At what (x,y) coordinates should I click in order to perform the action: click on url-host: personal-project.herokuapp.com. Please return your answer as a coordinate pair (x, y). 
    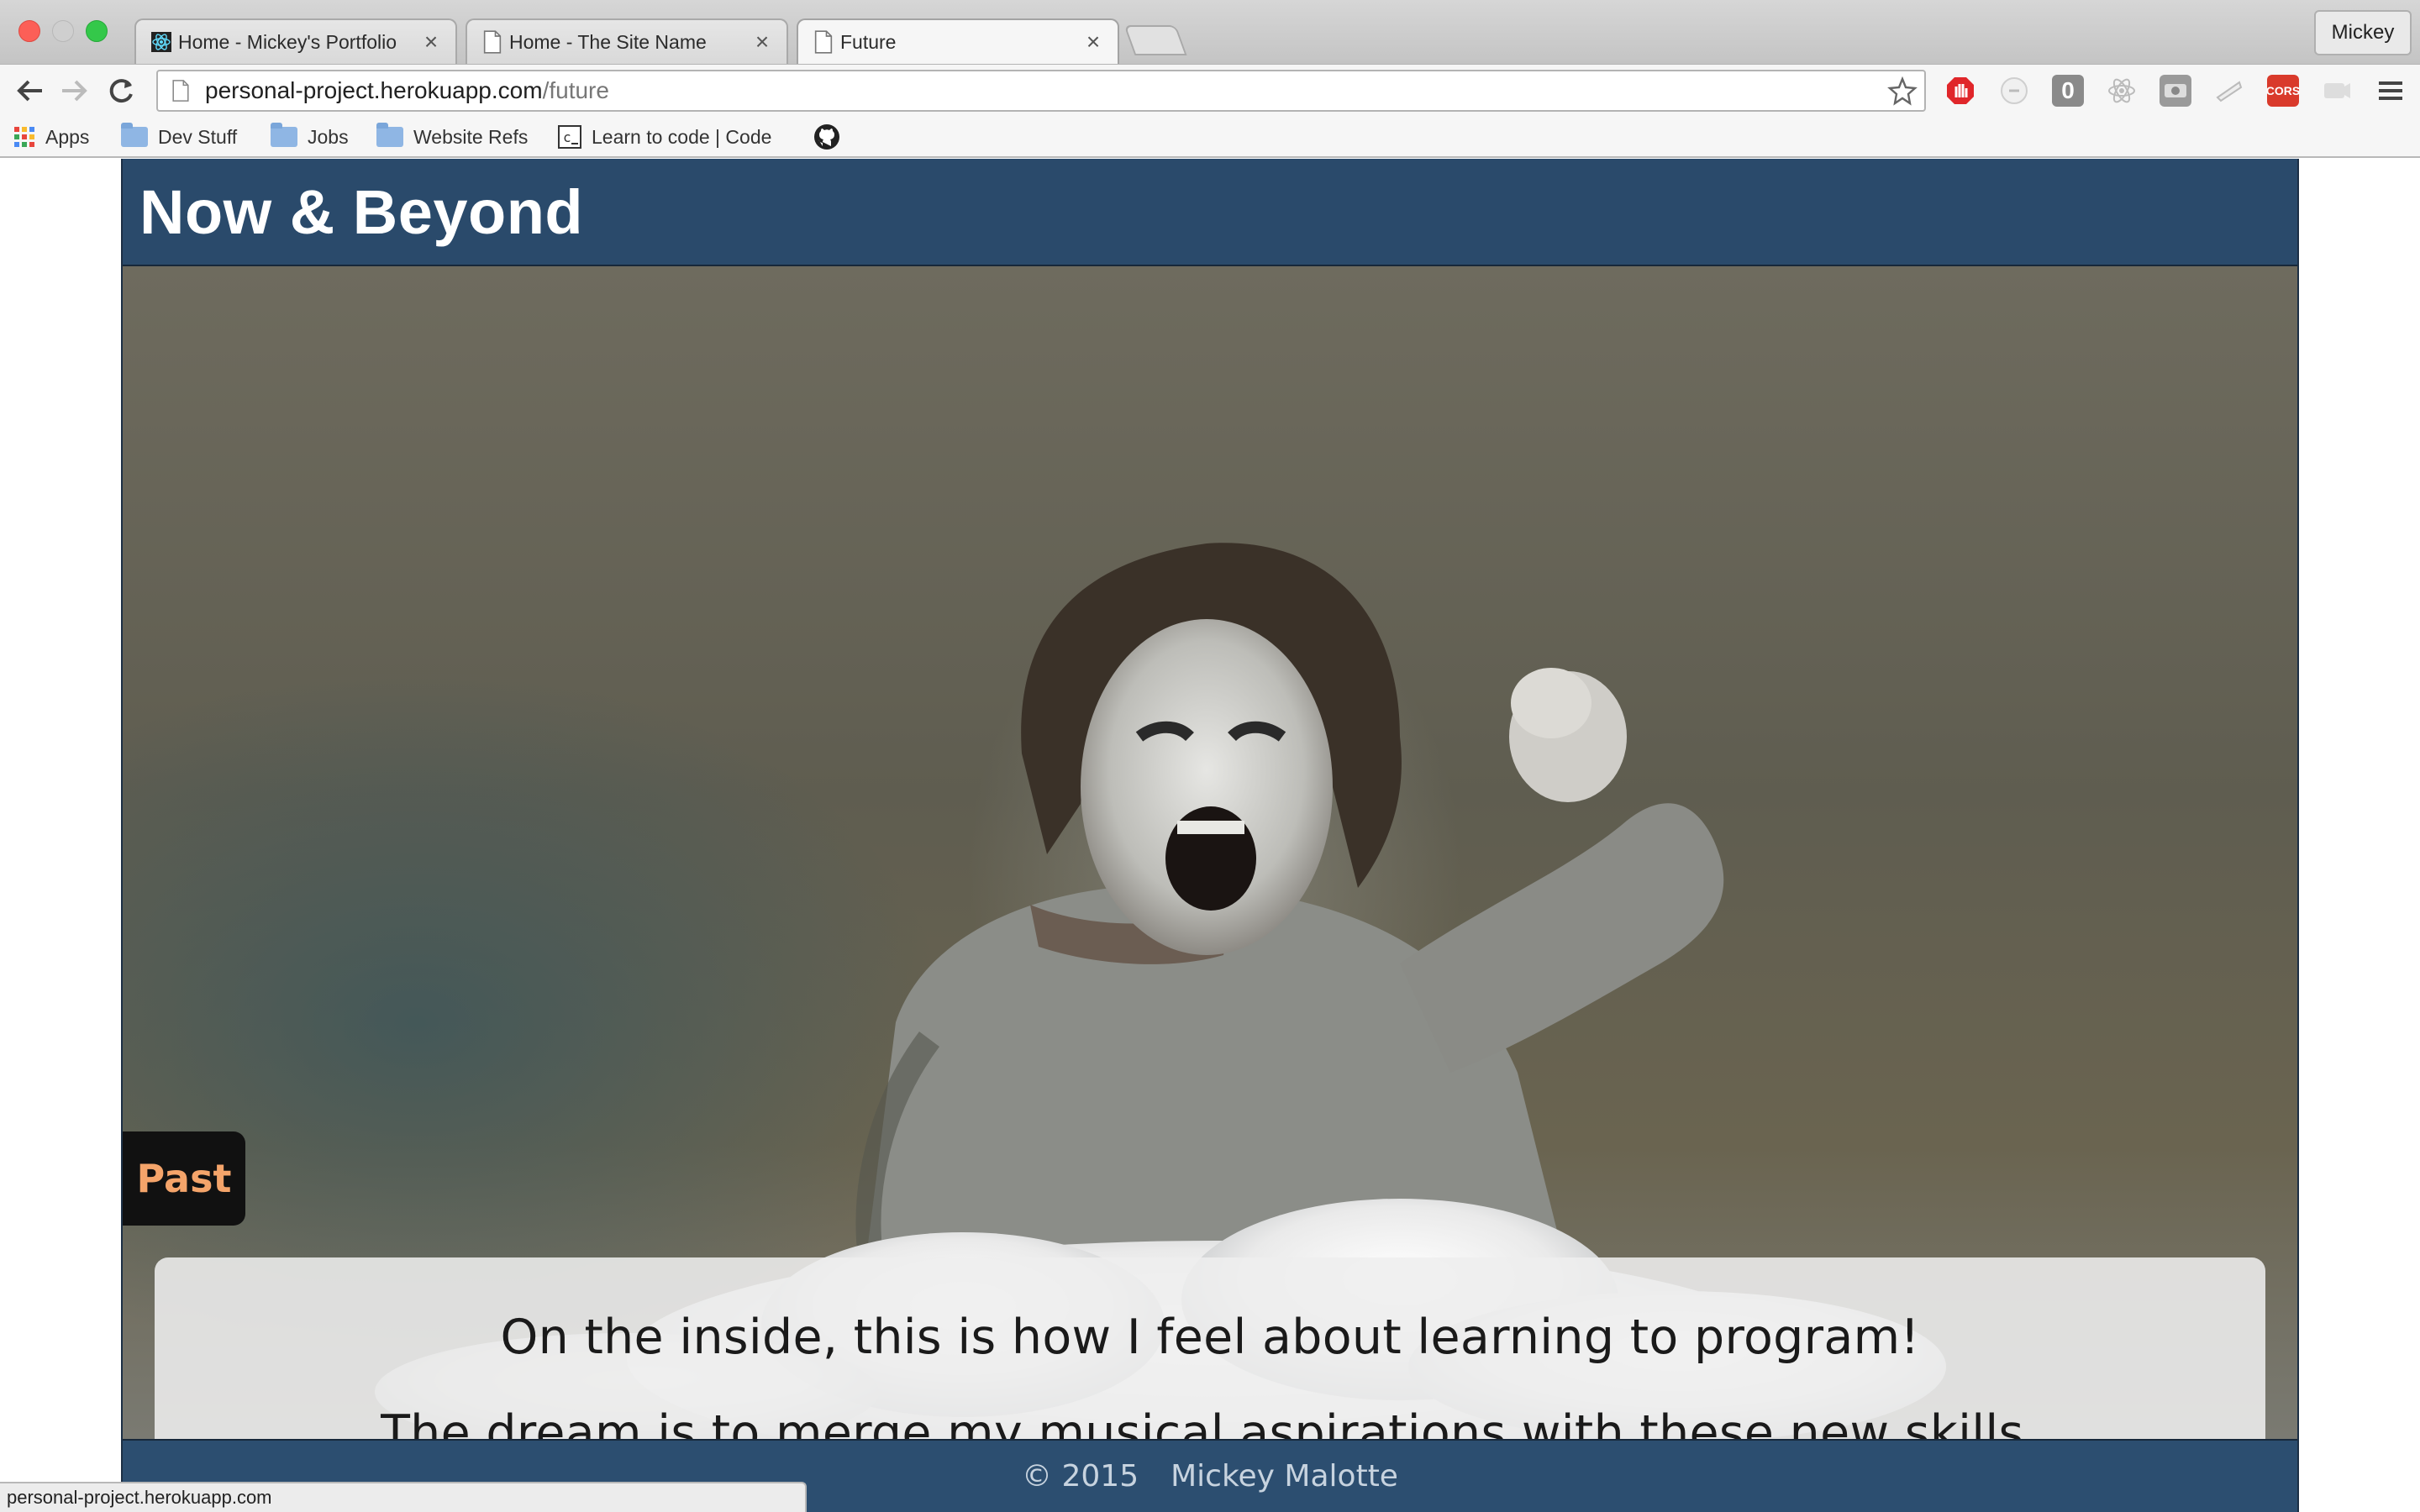
    Looking at the image, I should click on (374, 90).